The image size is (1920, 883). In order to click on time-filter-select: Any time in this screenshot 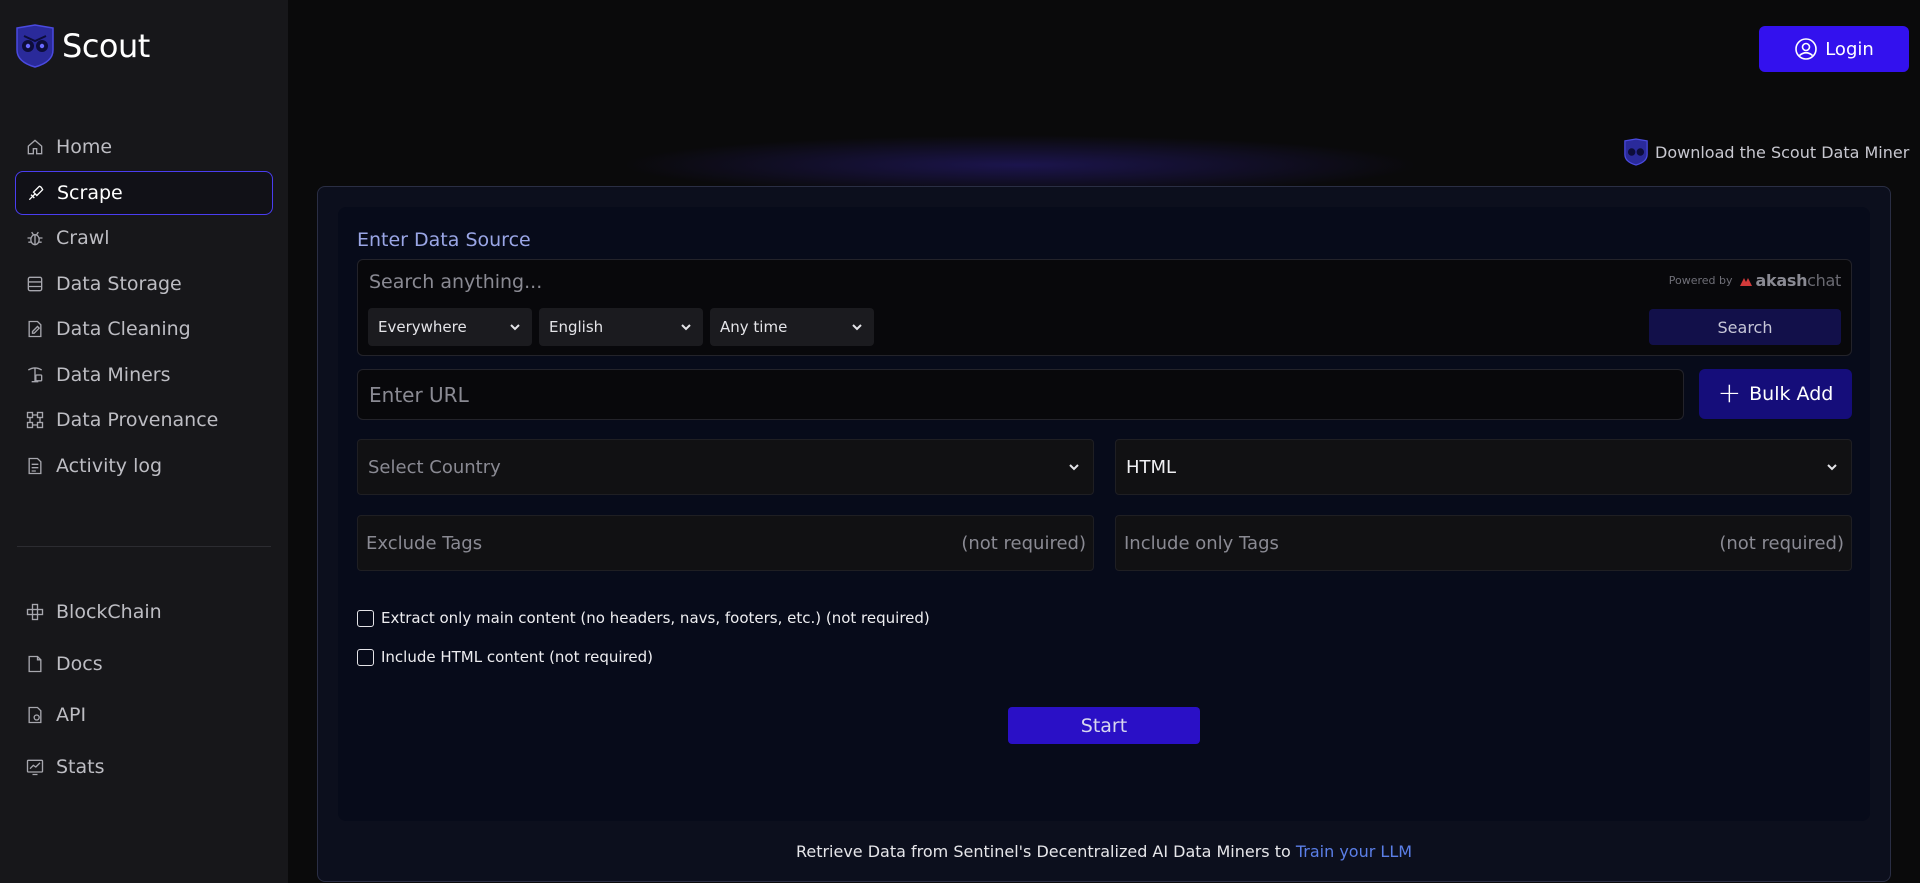, I will do `click(792, 327)`.